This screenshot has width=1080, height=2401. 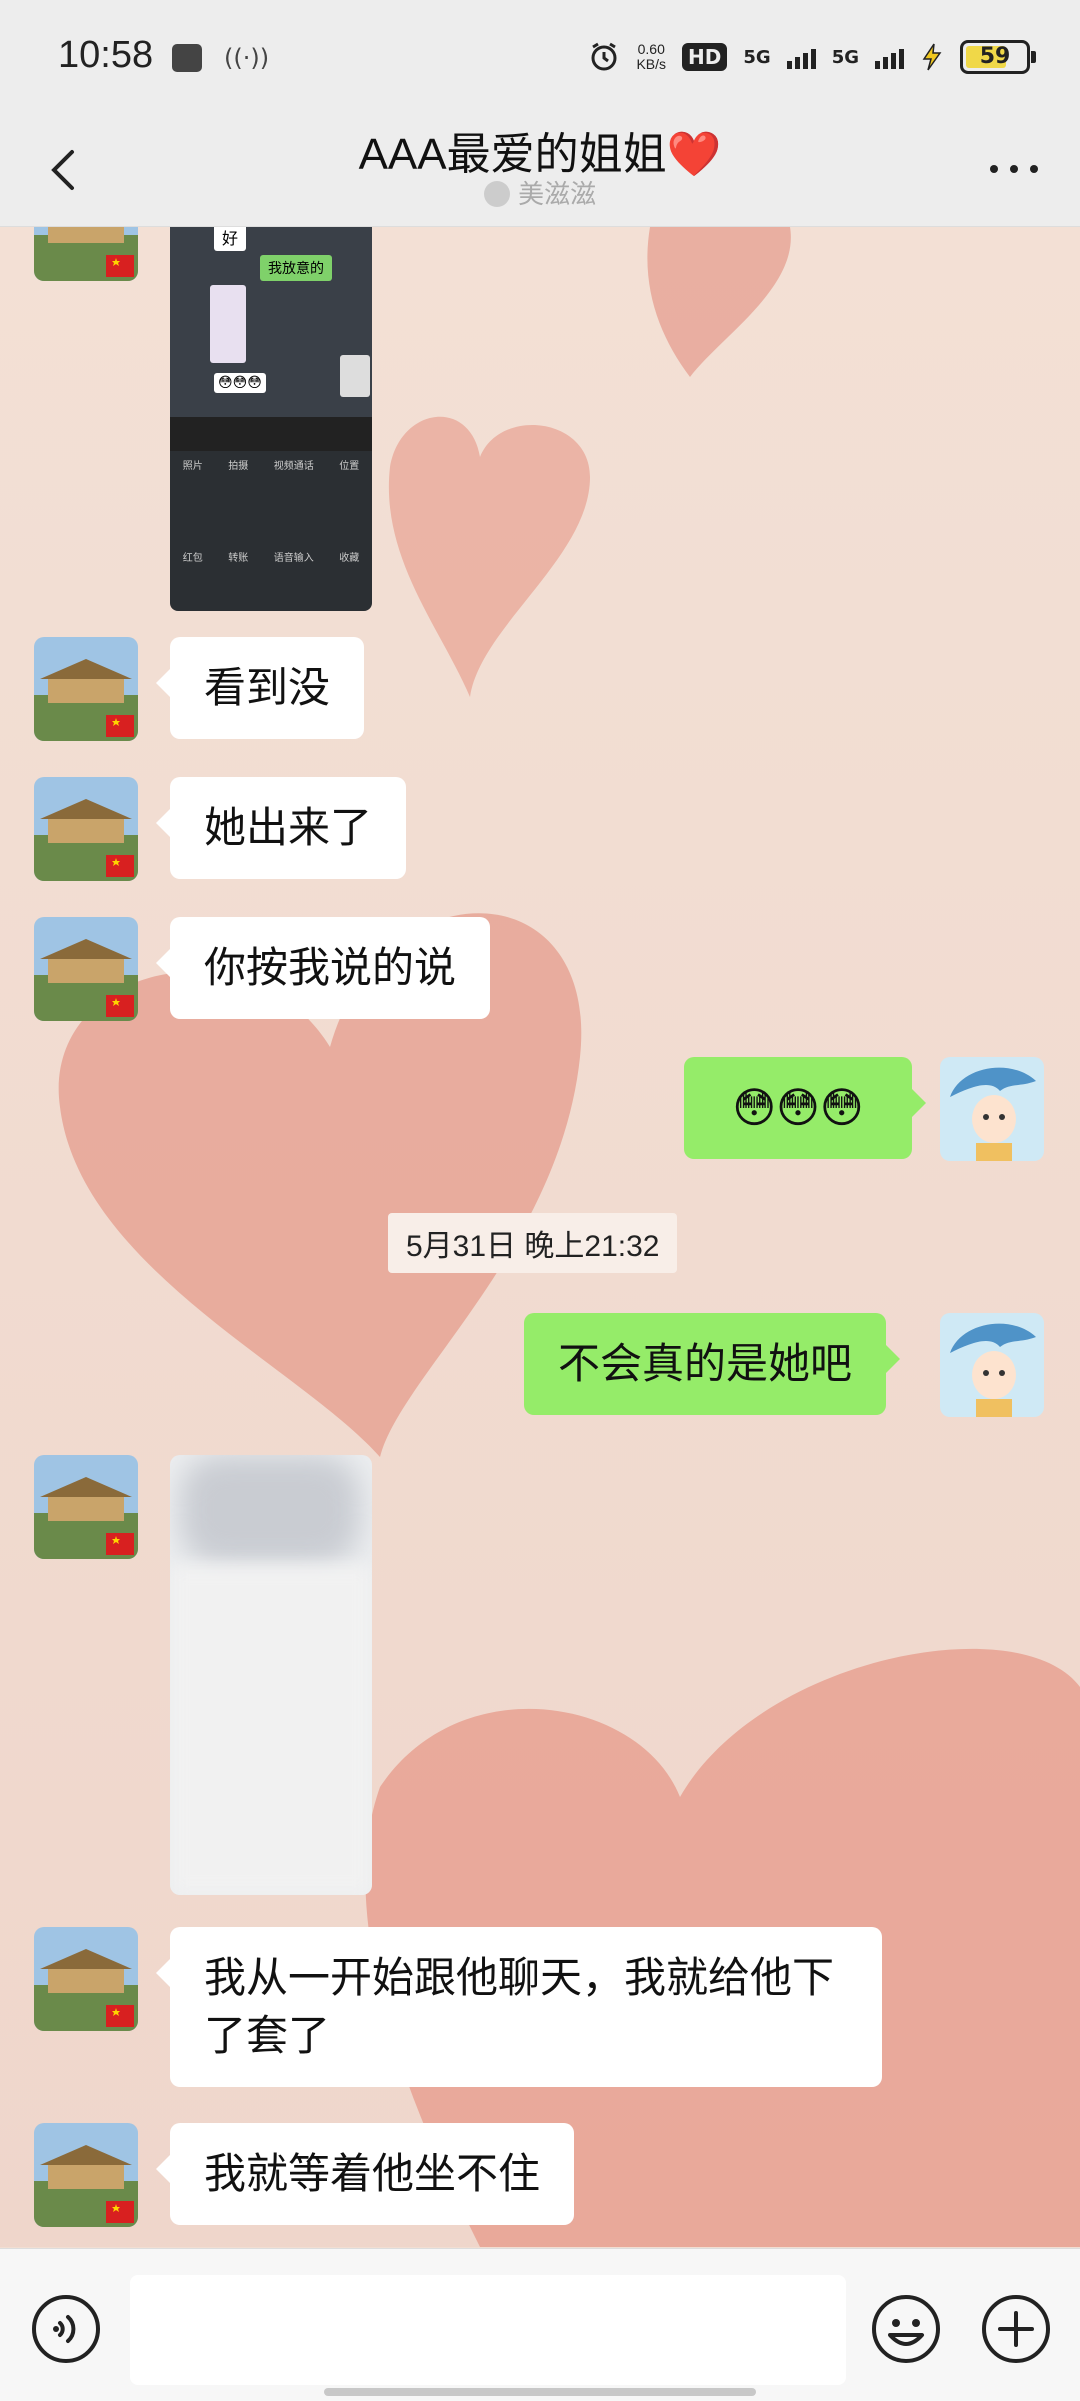 I want to click on alarm-icon, so click(x=604, y=56).